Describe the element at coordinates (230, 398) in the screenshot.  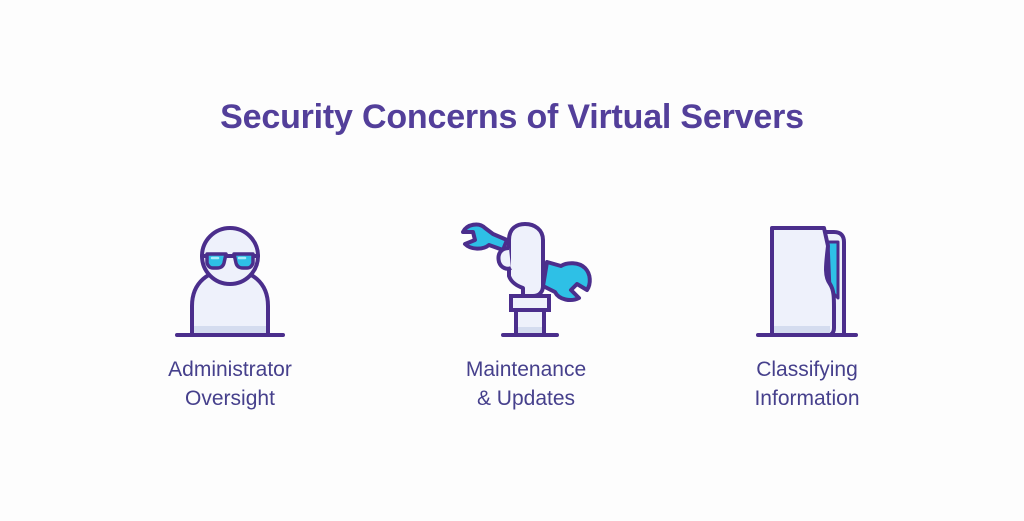
I see `label-line-2: Oversight` at that location.